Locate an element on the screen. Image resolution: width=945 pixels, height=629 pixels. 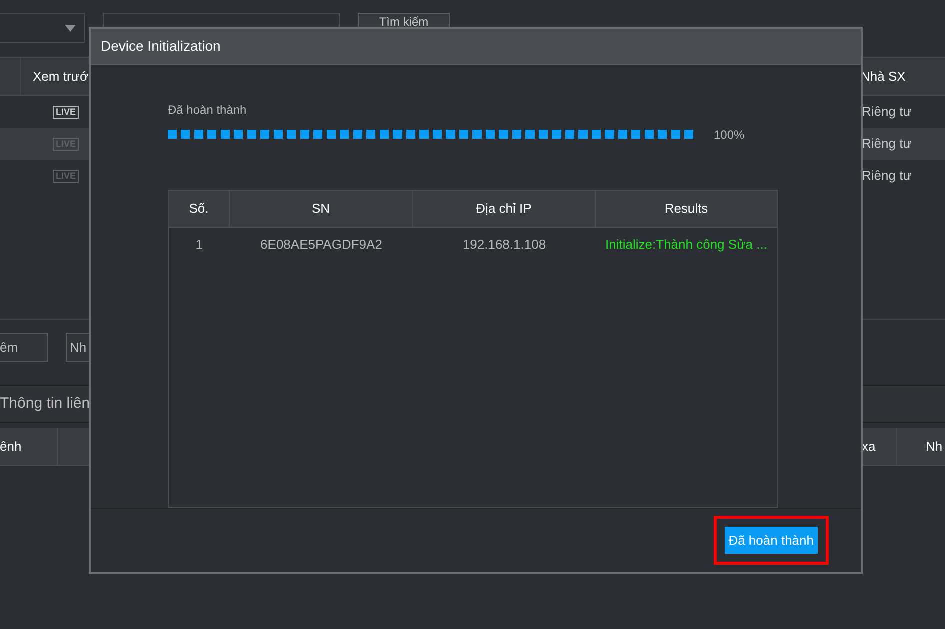
progress-reading: 100% is located at coordinates (729, 135).